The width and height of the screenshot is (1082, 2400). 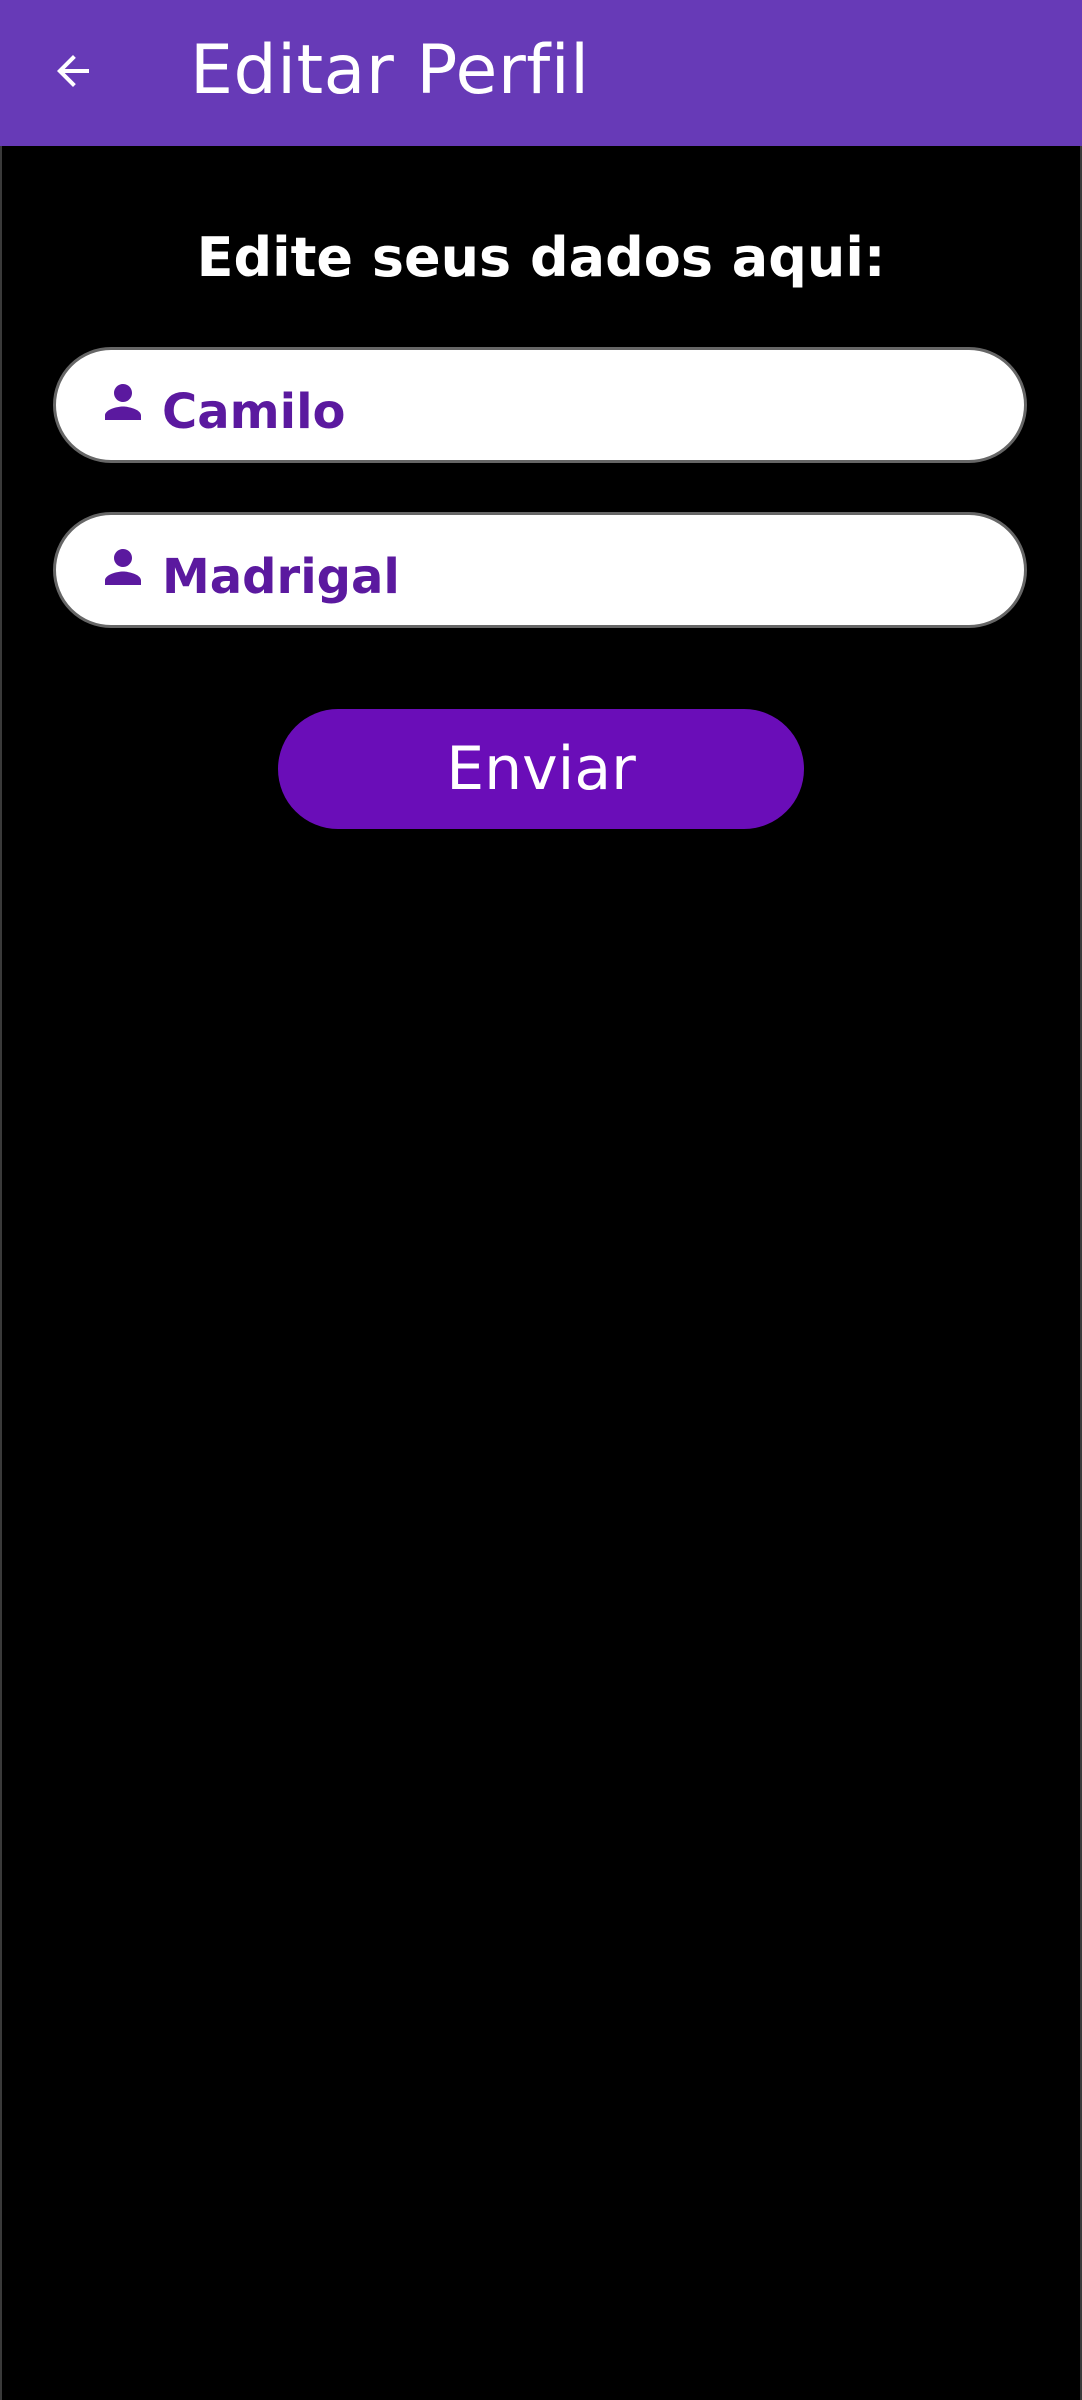 I want to click on first-name-field, so click(x=540, y=405).